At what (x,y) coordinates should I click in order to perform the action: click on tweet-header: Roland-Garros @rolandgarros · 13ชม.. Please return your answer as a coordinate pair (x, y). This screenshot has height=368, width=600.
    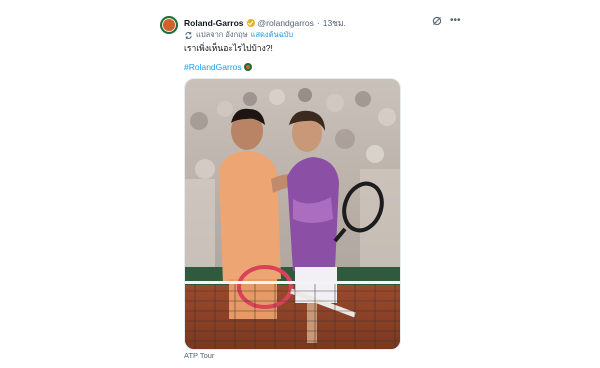
    Looking at the image, I should click on (265, 23).